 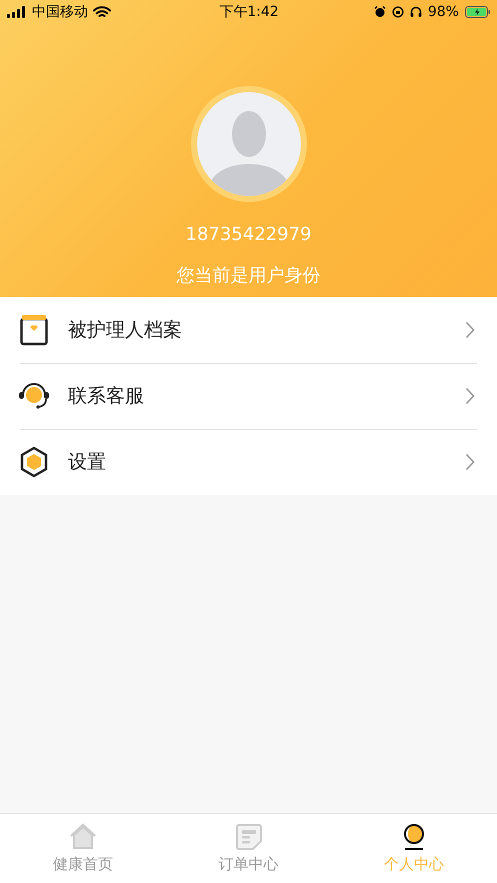 I want to click on document-icon, so click(x=248, y=837).